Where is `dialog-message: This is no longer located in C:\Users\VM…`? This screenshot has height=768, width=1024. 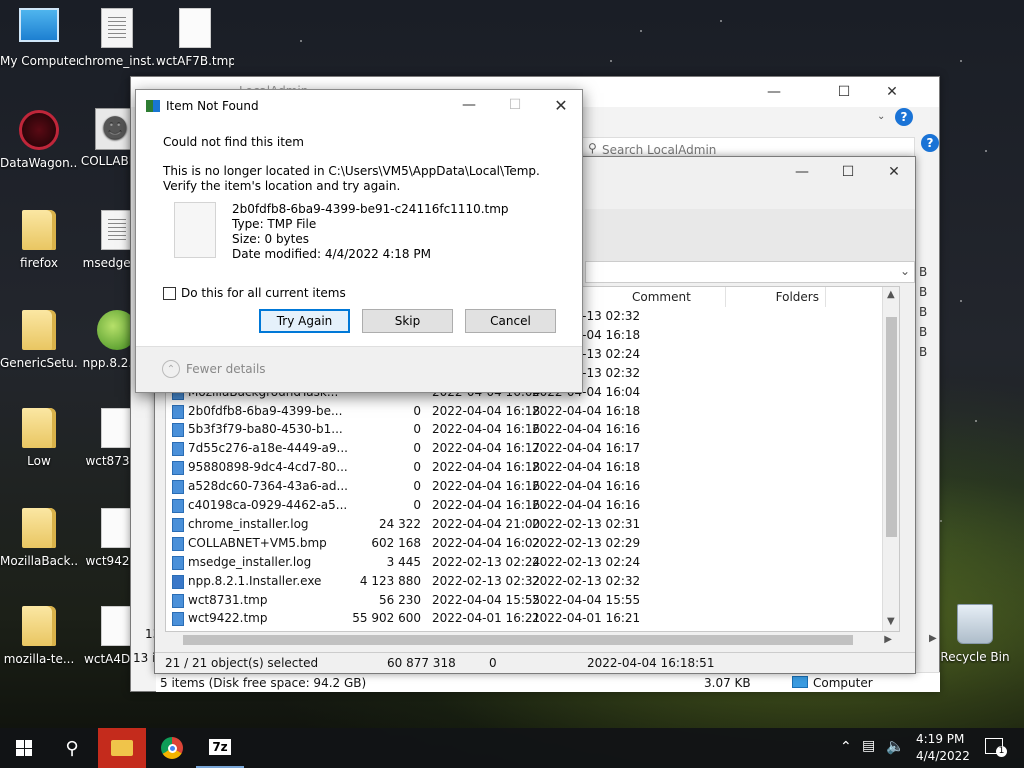
dialog-message: This is no longer located in C:\Users\VM… is located at coordinates (351, 178).